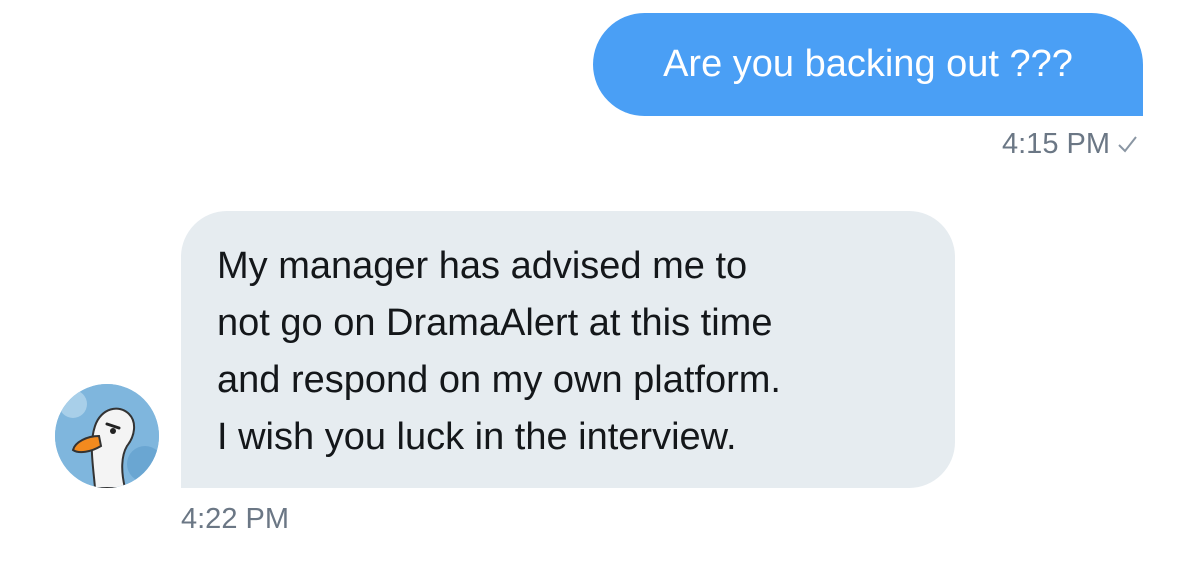 The width and height of the screenshot is (1200, 569). Describe the element at coordinates (477, 437) in the screenshot. I see `received-message-line: I wish you luck in the interview.` at that location.